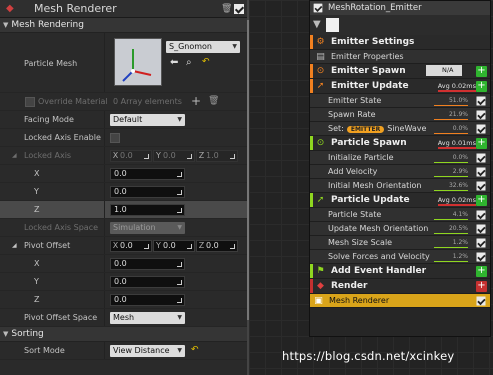  Describe the element at coordinates (147, 174) in the screenshot. I see `locked-axis-x-input: 0.0` at that location.